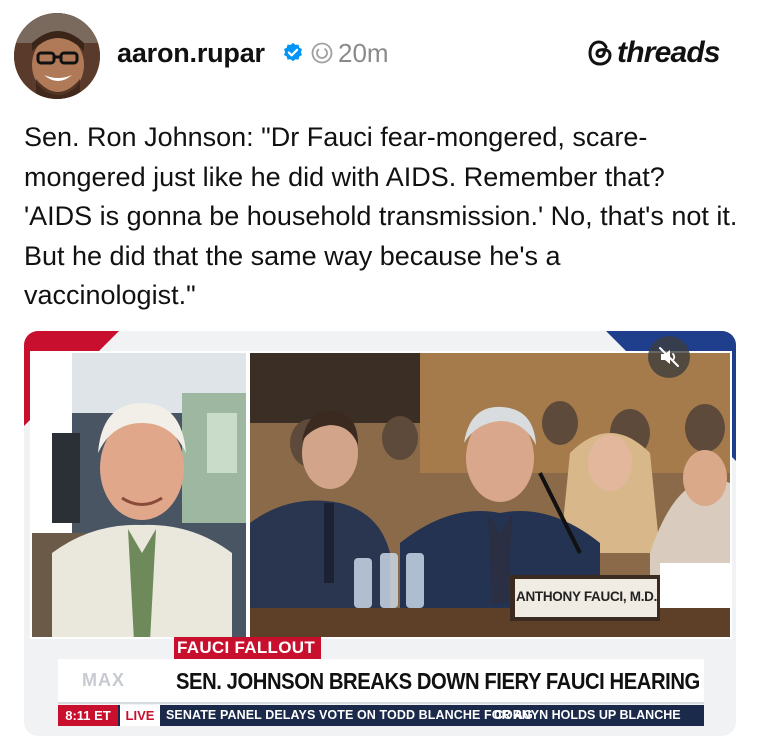 The height and width of the screenshot is (750, 757). Describe the element at coordinates (363, 53) in the screenshot. I see `post-timestamp: 20m` at that location.